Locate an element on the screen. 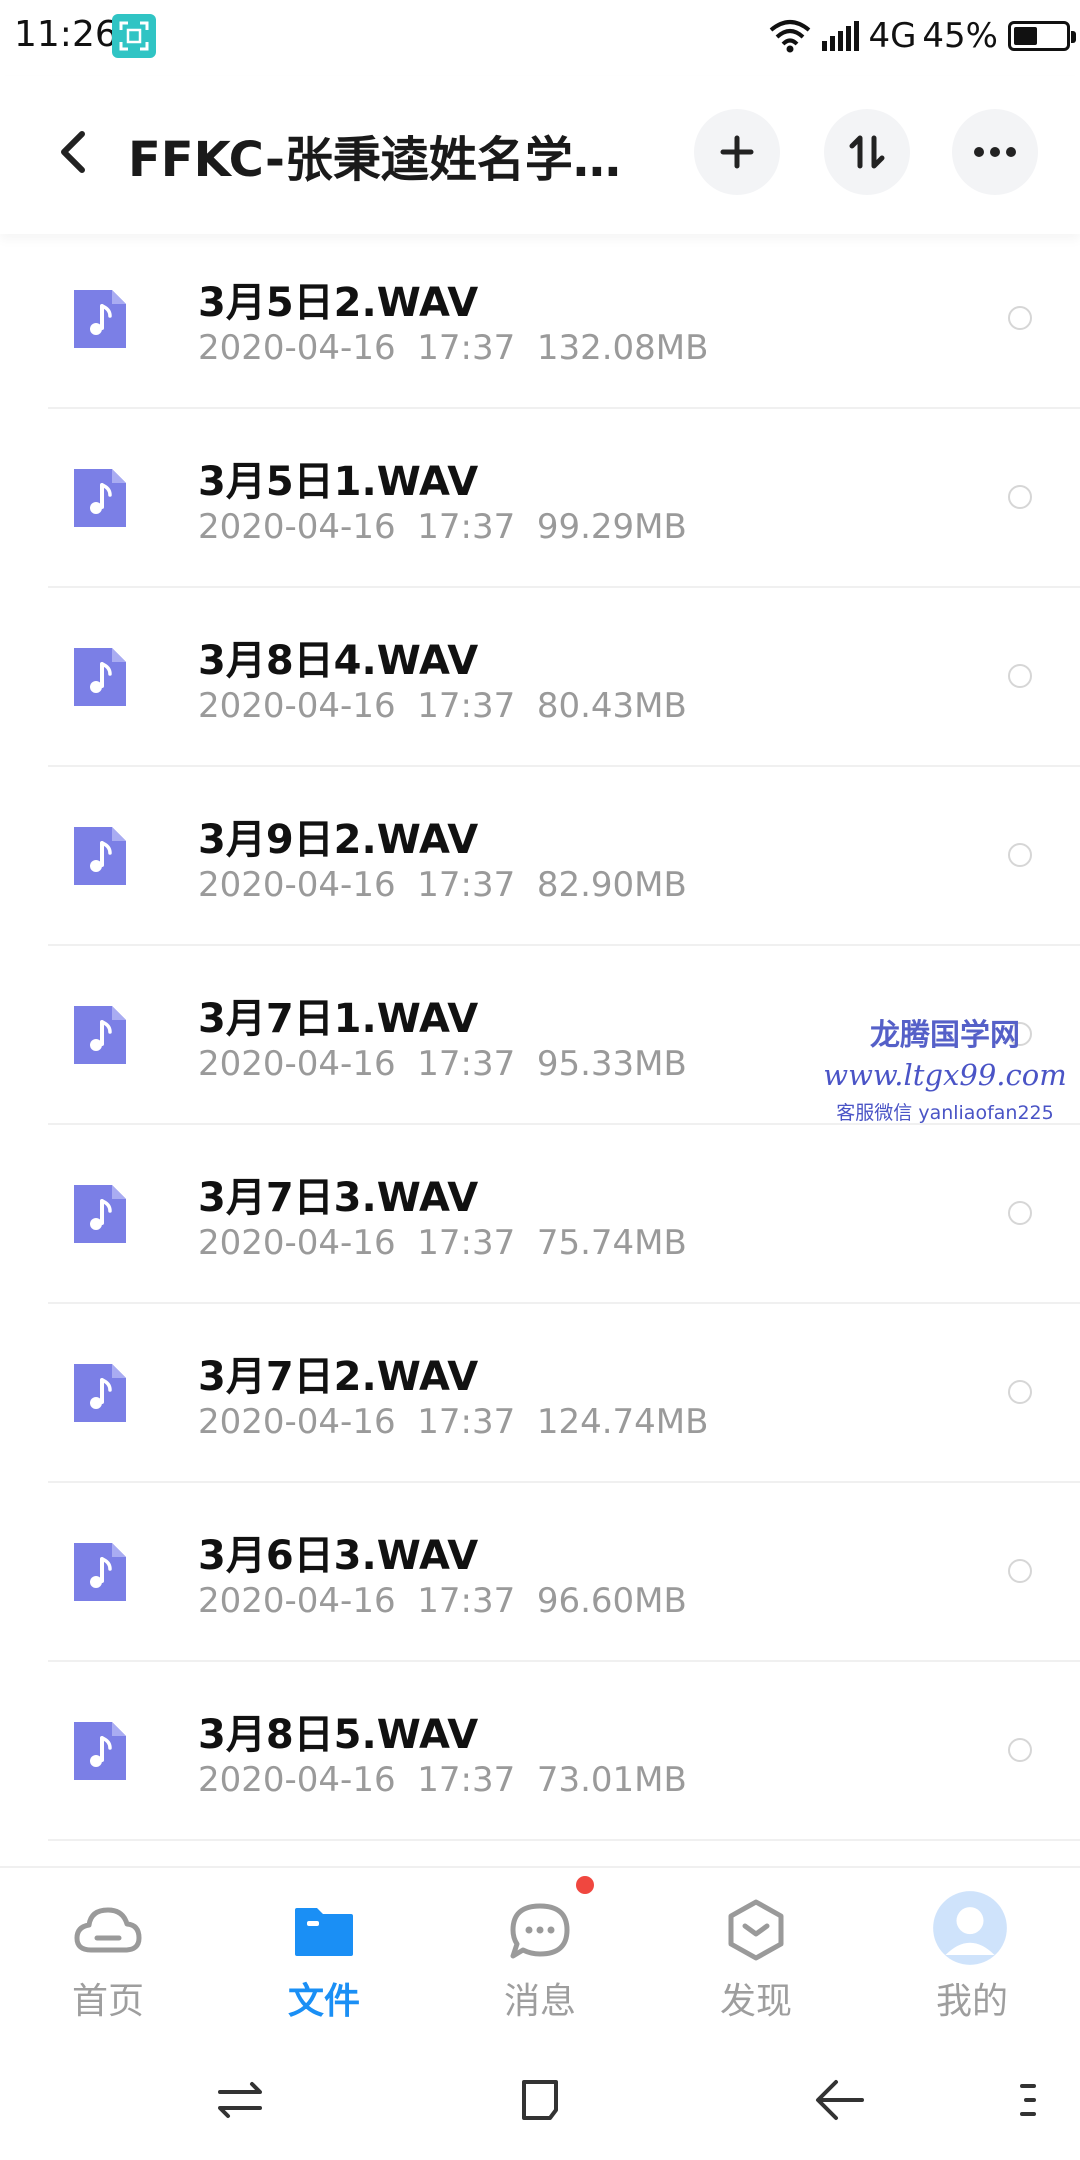 The height and width of the screenshot is (2160, 1080). file-name: 3月9日2.WAV is located at coordinates (338, 840).